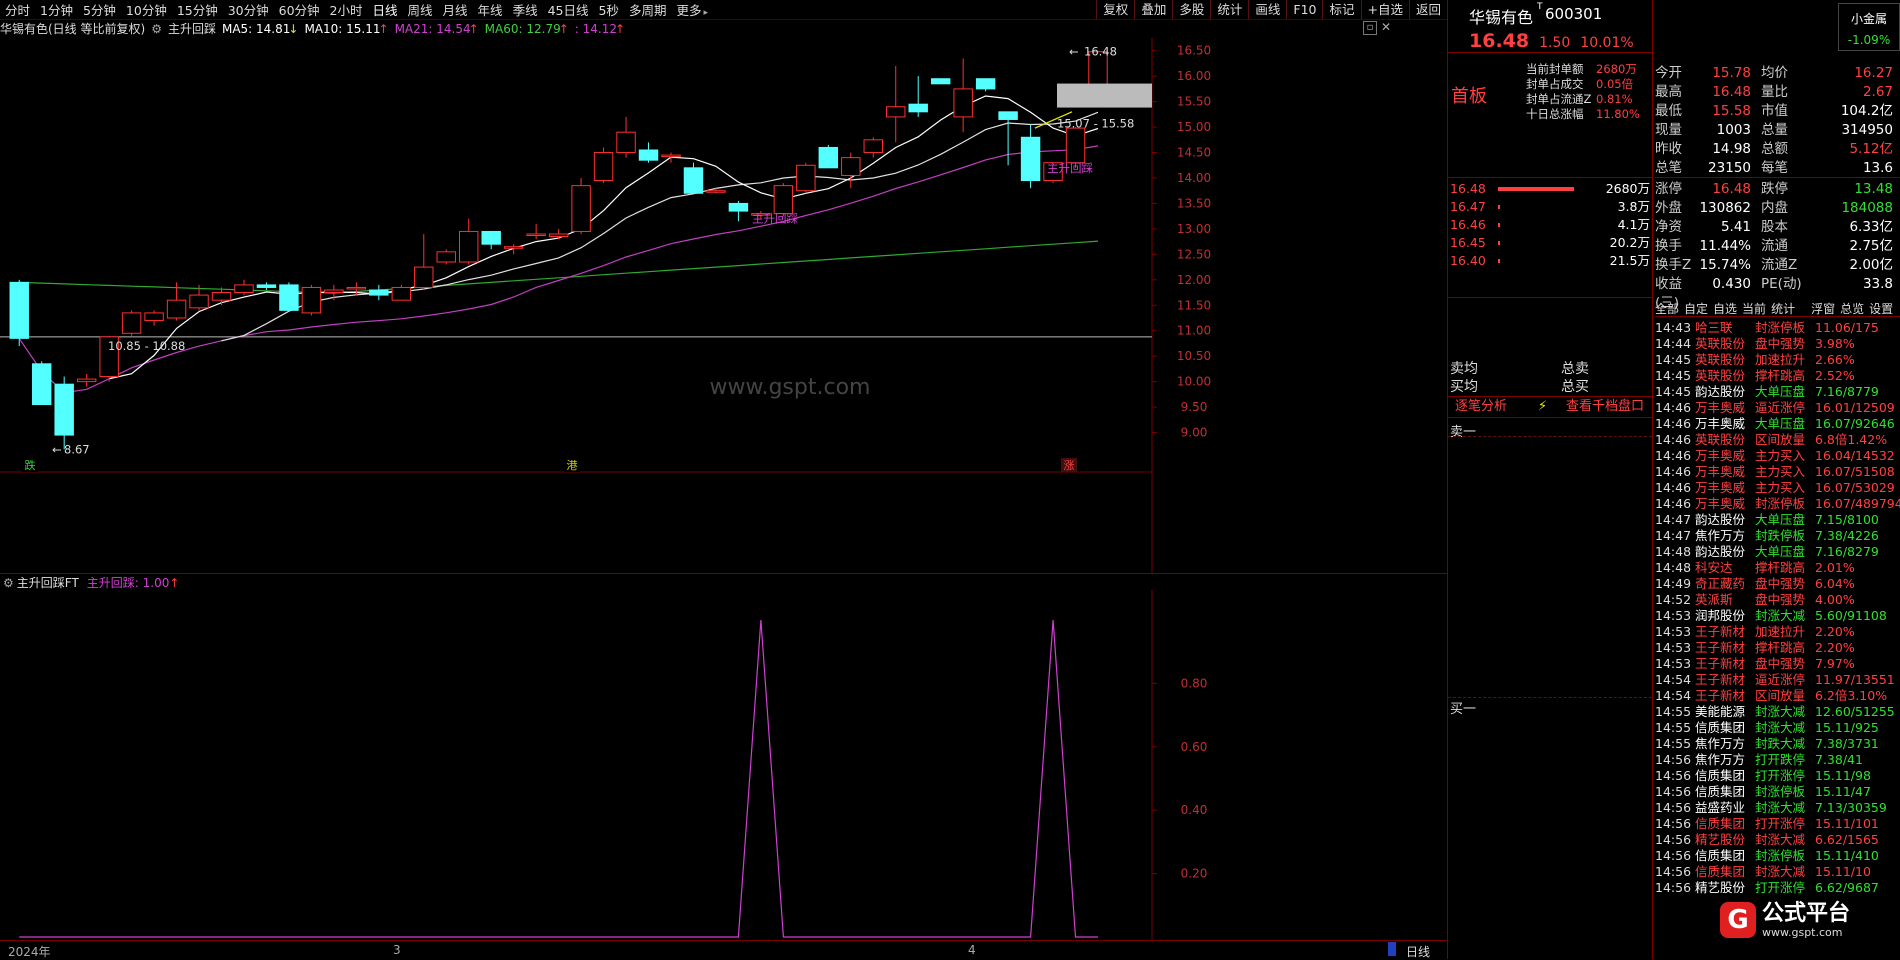 The width and height of the screenshot is (1900, 960). What do you see at coordinates (1777, 824) in the screenshot?
I see `tape-row: 14:56 信质集团 打开涨停 15.11/101` at bounding box center [1777, 824].